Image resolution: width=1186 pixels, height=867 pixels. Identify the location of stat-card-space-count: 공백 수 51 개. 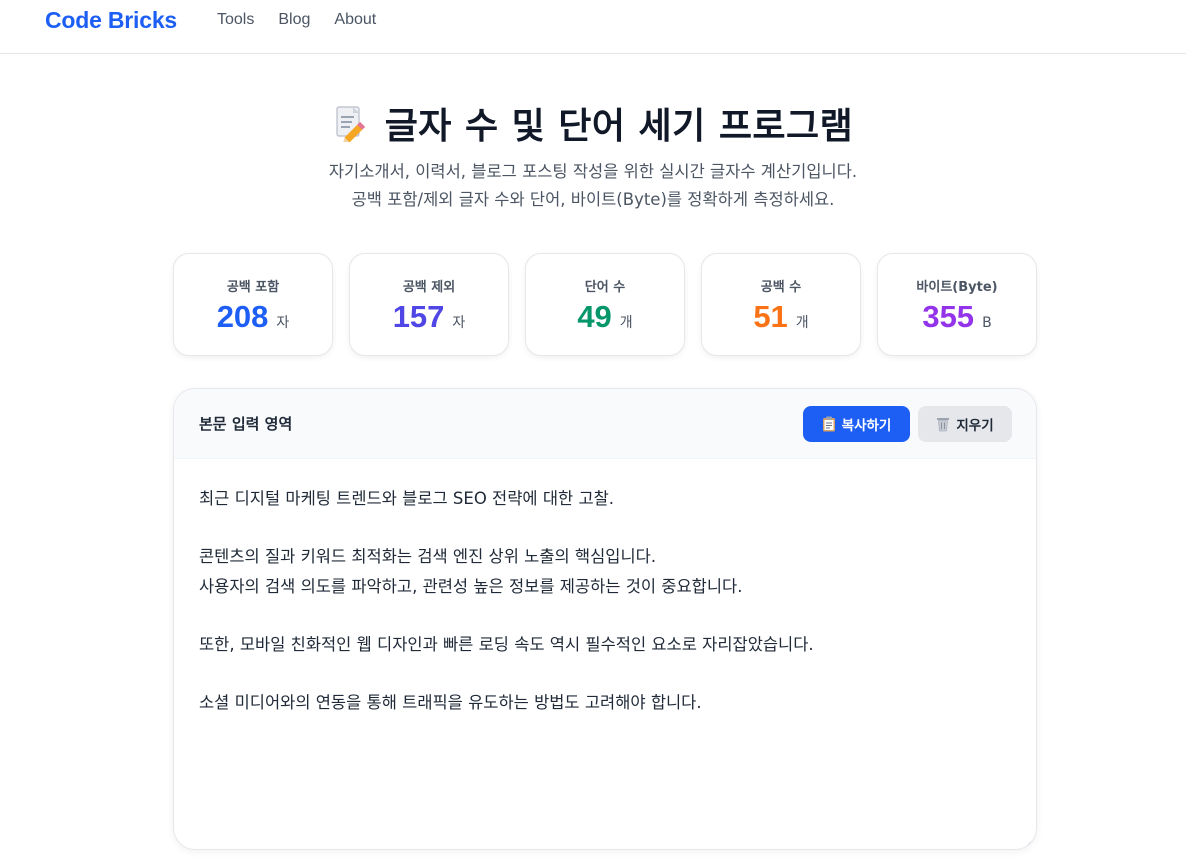
(781, 304).